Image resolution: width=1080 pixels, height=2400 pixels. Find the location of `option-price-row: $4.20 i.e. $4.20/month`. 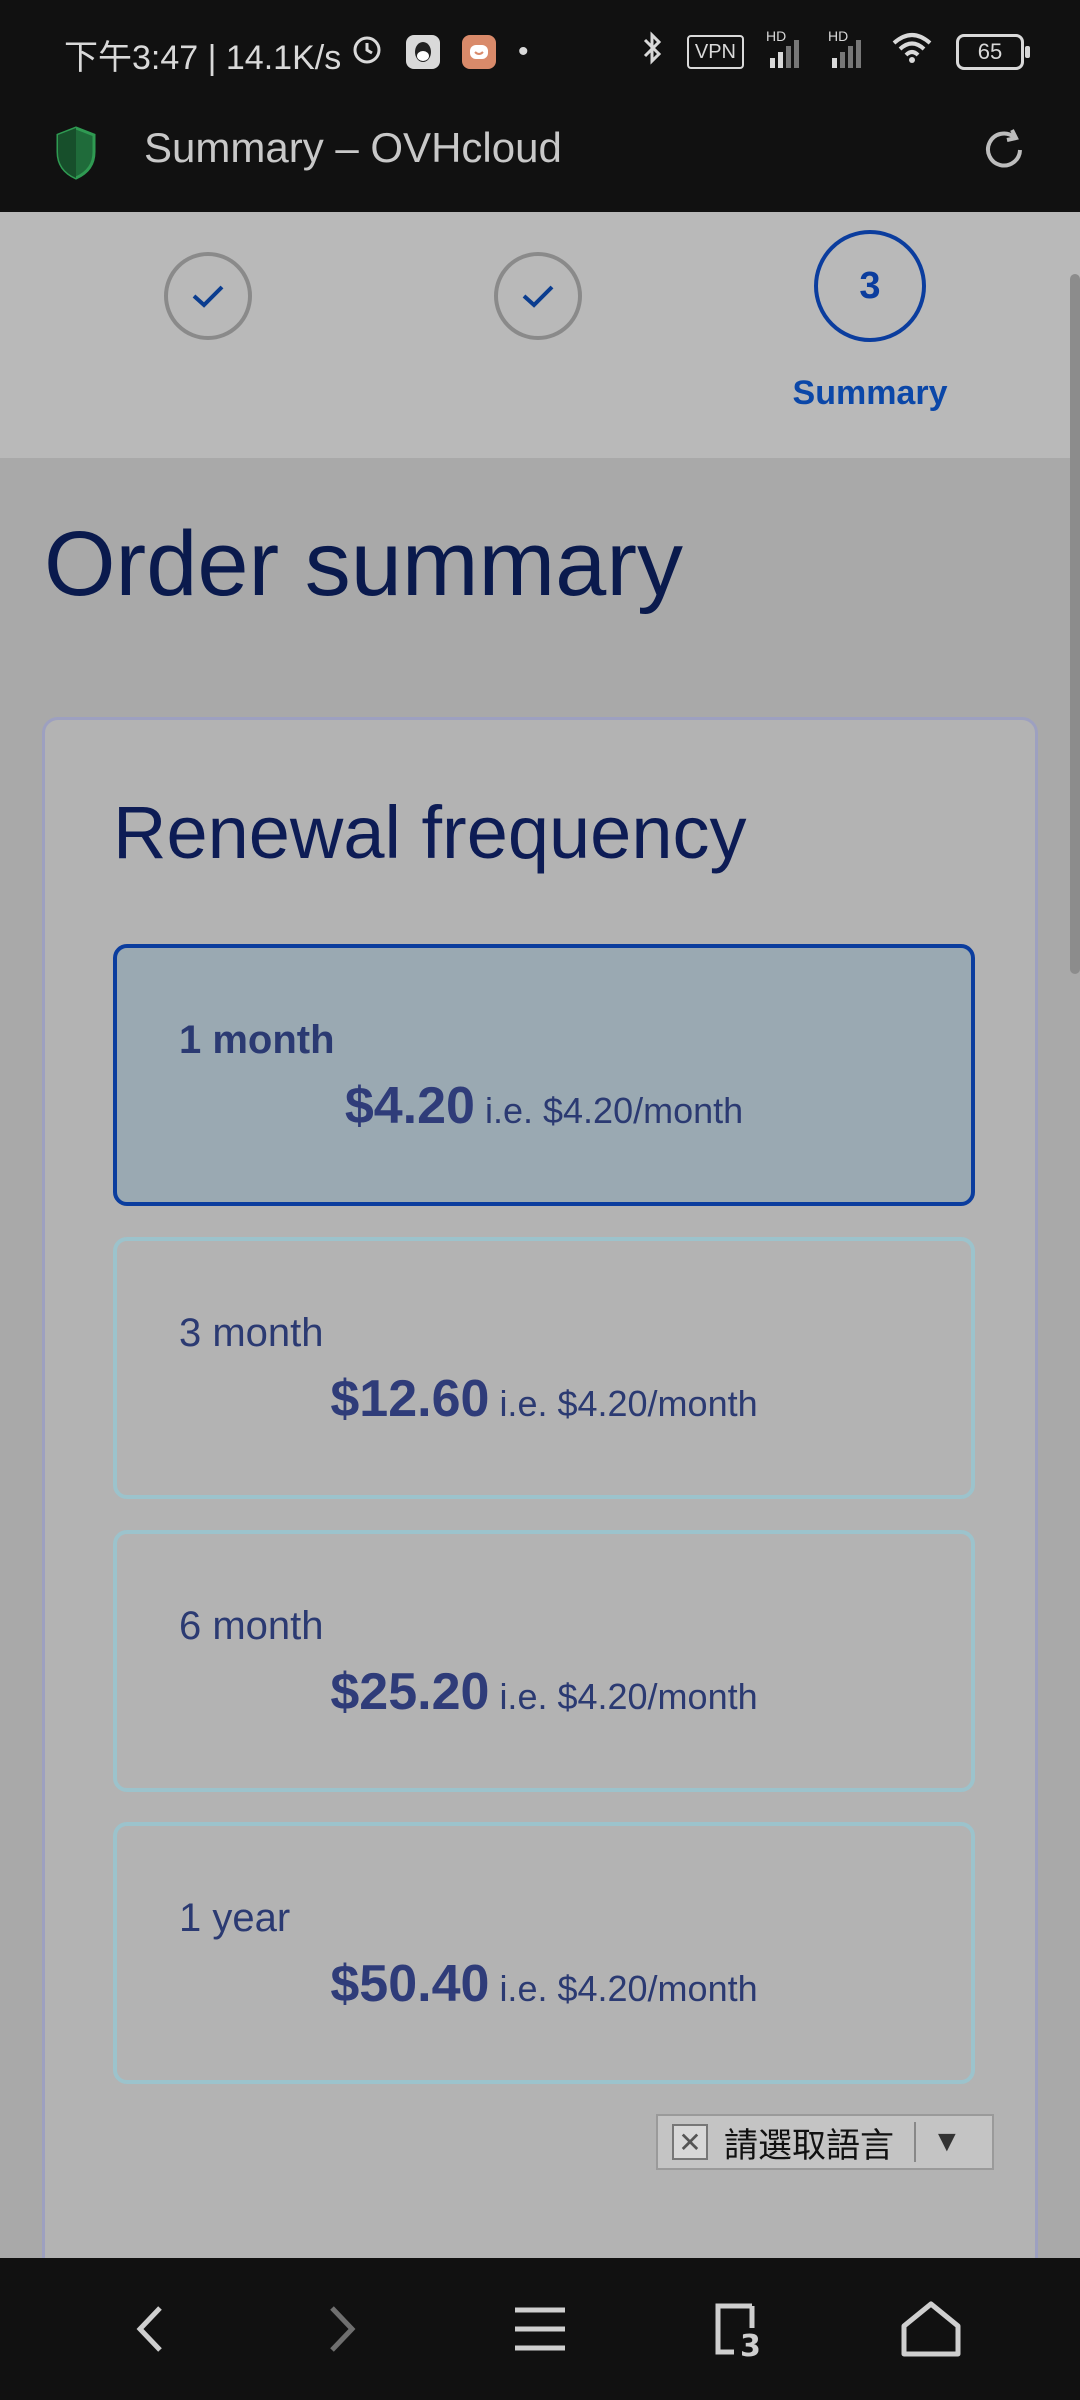

option-price-row: $4.20 i.e. $4.20/month is located at coordinates (544, 1106).